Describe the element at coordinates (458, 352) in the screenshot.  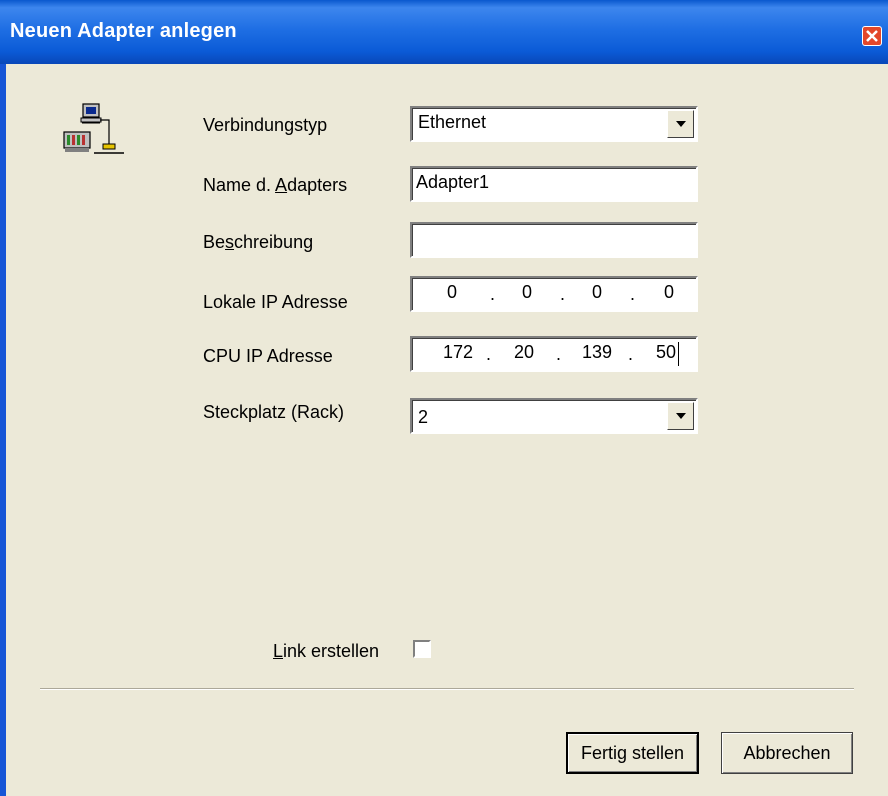
I see `cpu-ip-octet-1: 172` at that location.